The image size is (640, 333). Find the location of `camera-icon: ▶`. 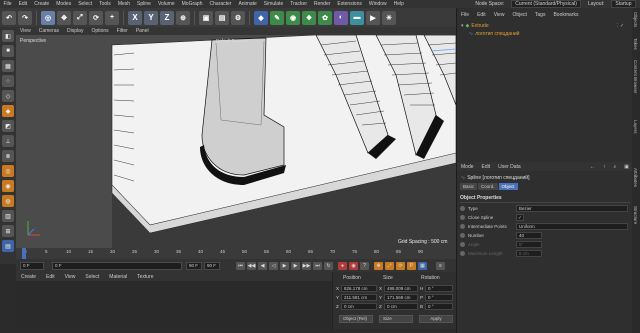

camera-icon: ▶ is located at coordinates (373, 17).